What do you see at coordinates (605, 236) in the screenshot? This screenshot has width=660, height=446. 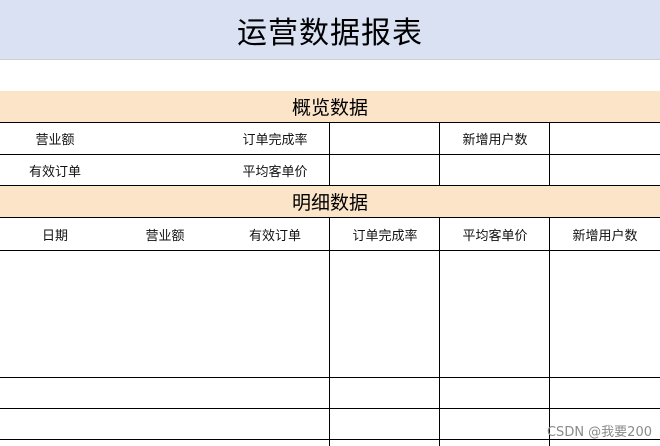 I see `detail-header-new-users: 新增用户数` at bounding box center [605, 236].